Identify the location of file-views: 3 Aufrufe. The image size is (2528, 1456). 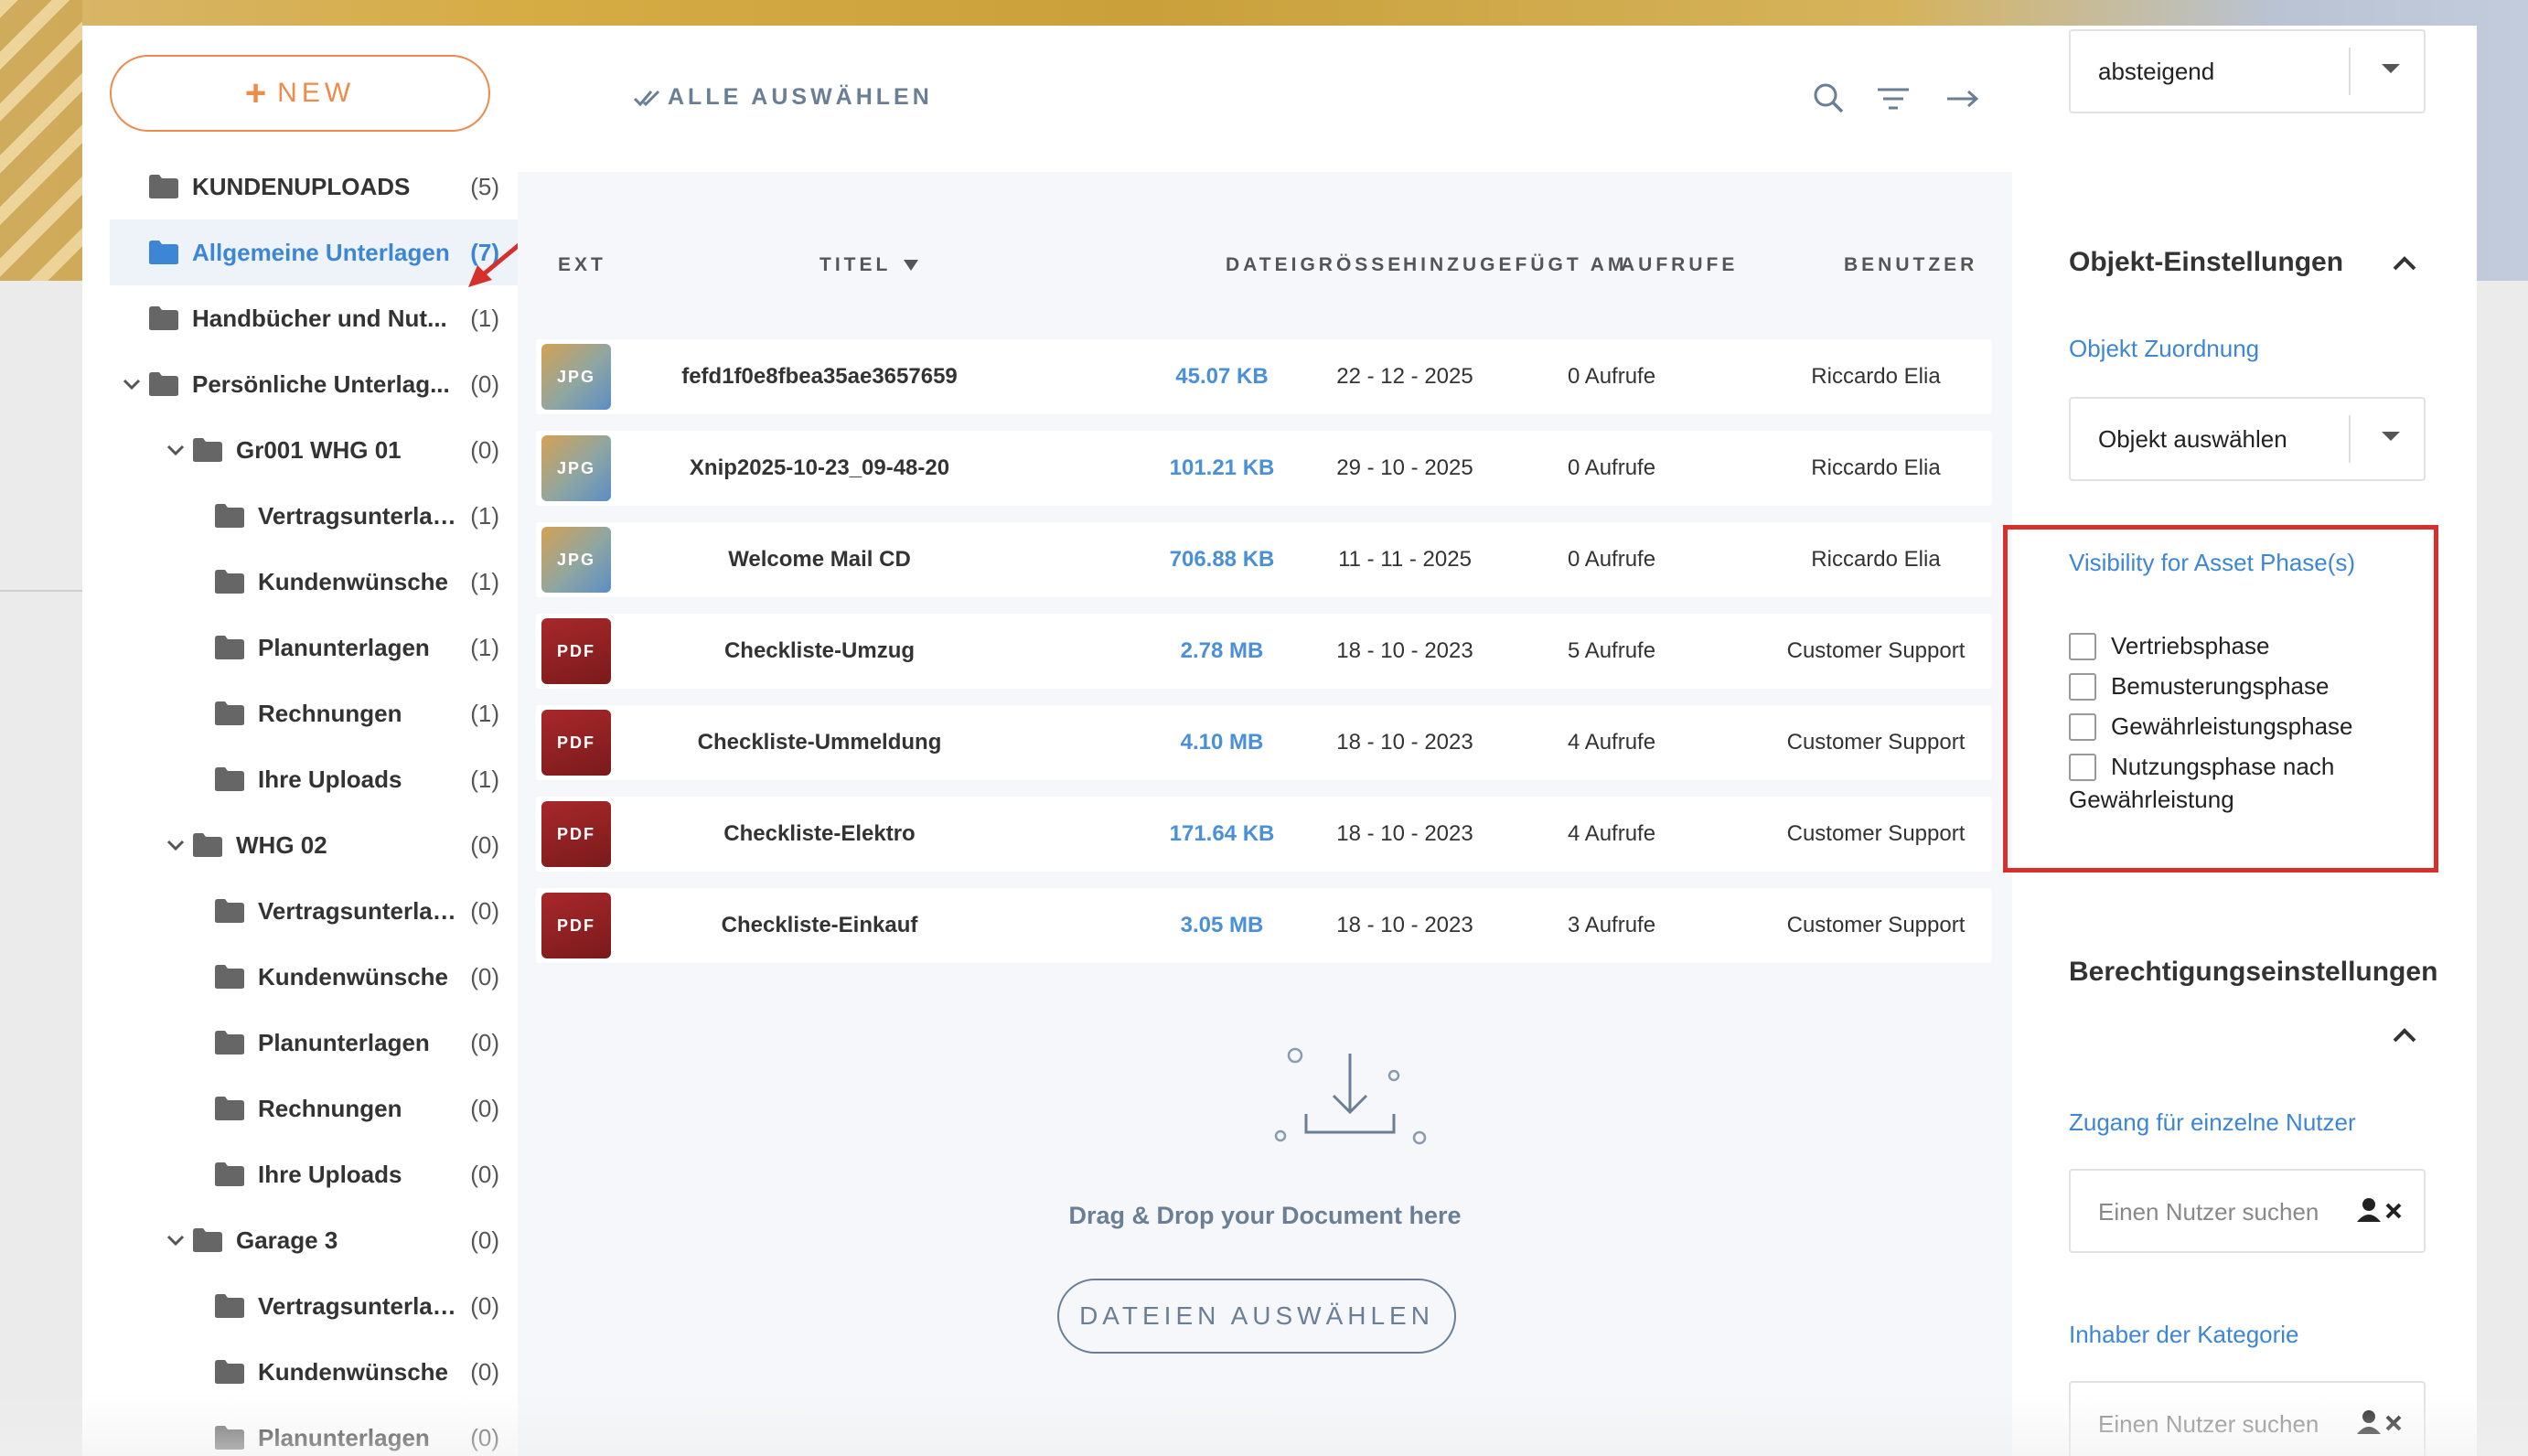
(1612, 925).